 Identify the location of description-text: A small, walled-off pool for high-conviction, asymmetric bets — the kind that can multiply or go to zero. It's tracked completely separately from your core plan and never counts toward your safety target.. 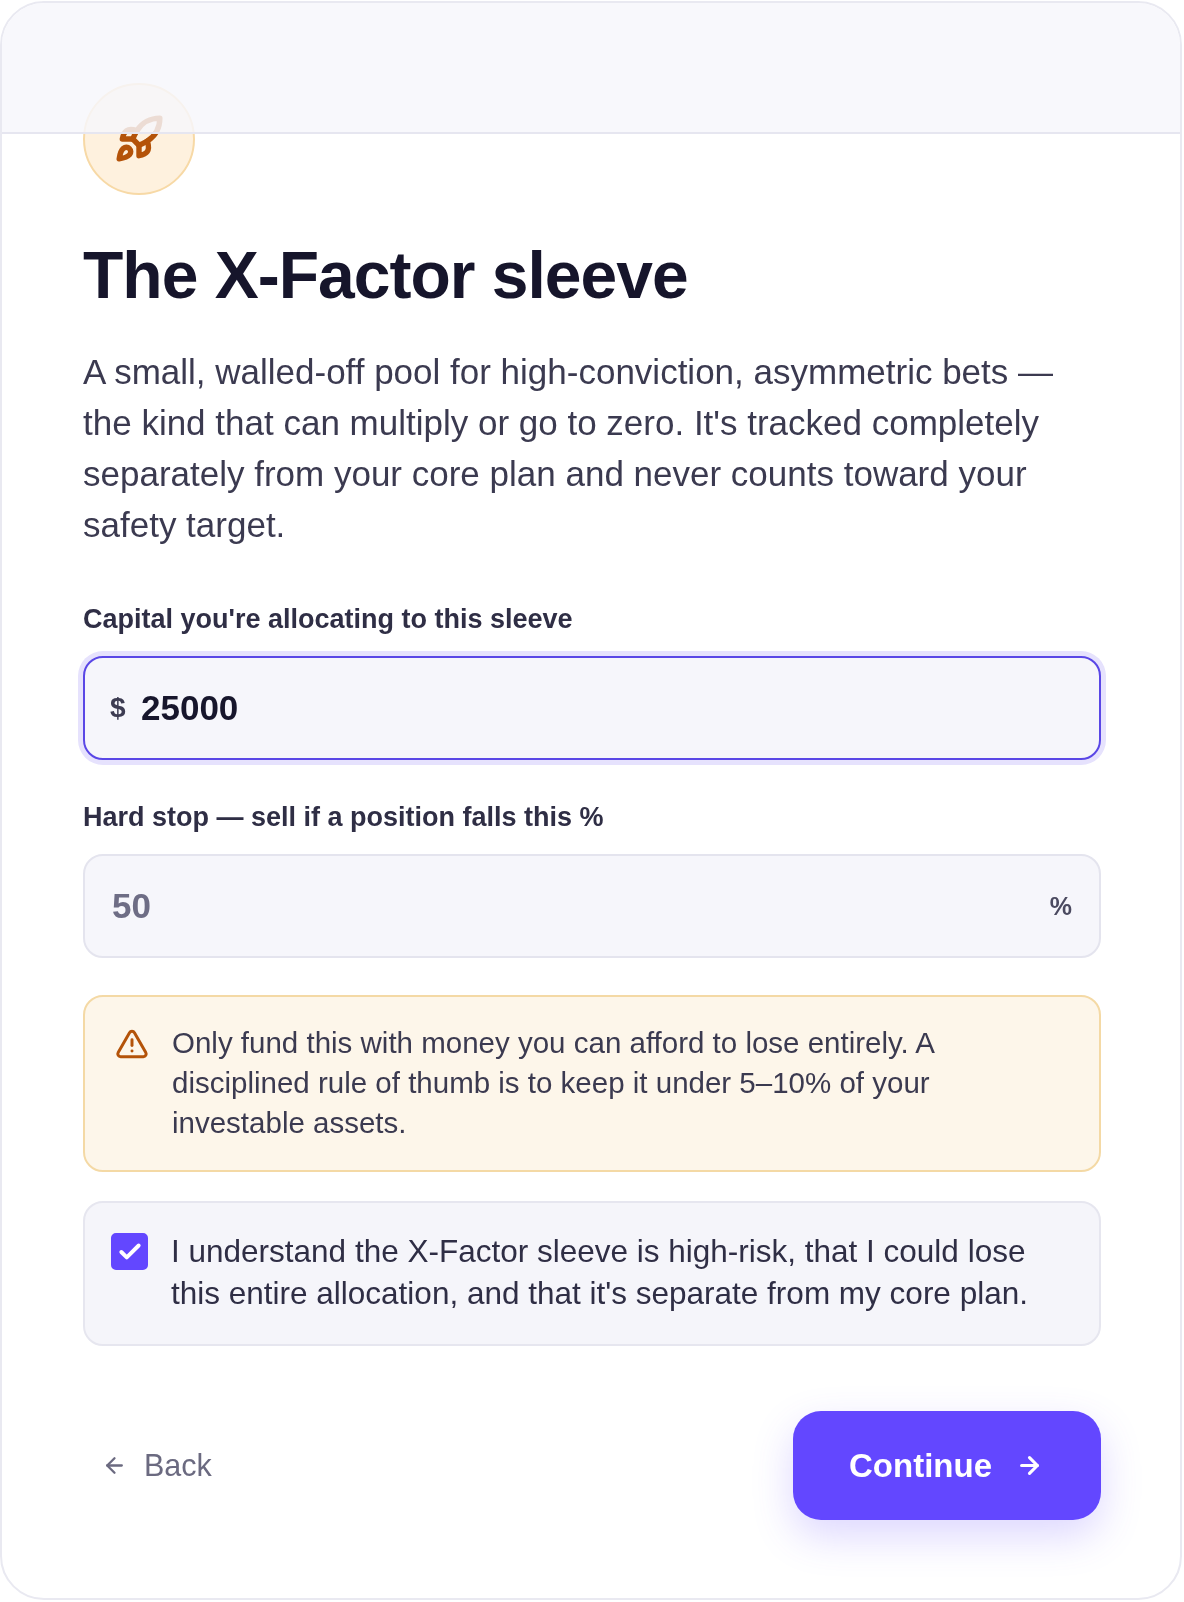
(569, 448).